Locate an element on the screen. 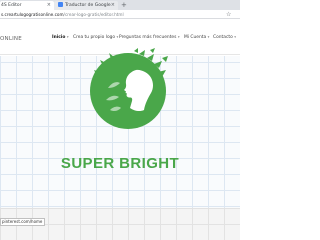 The width and height of the screenshot is (320, 240). nav-item-mi-cuenta: Mi Cuenta ▾ is located at coordinates (196, 37).